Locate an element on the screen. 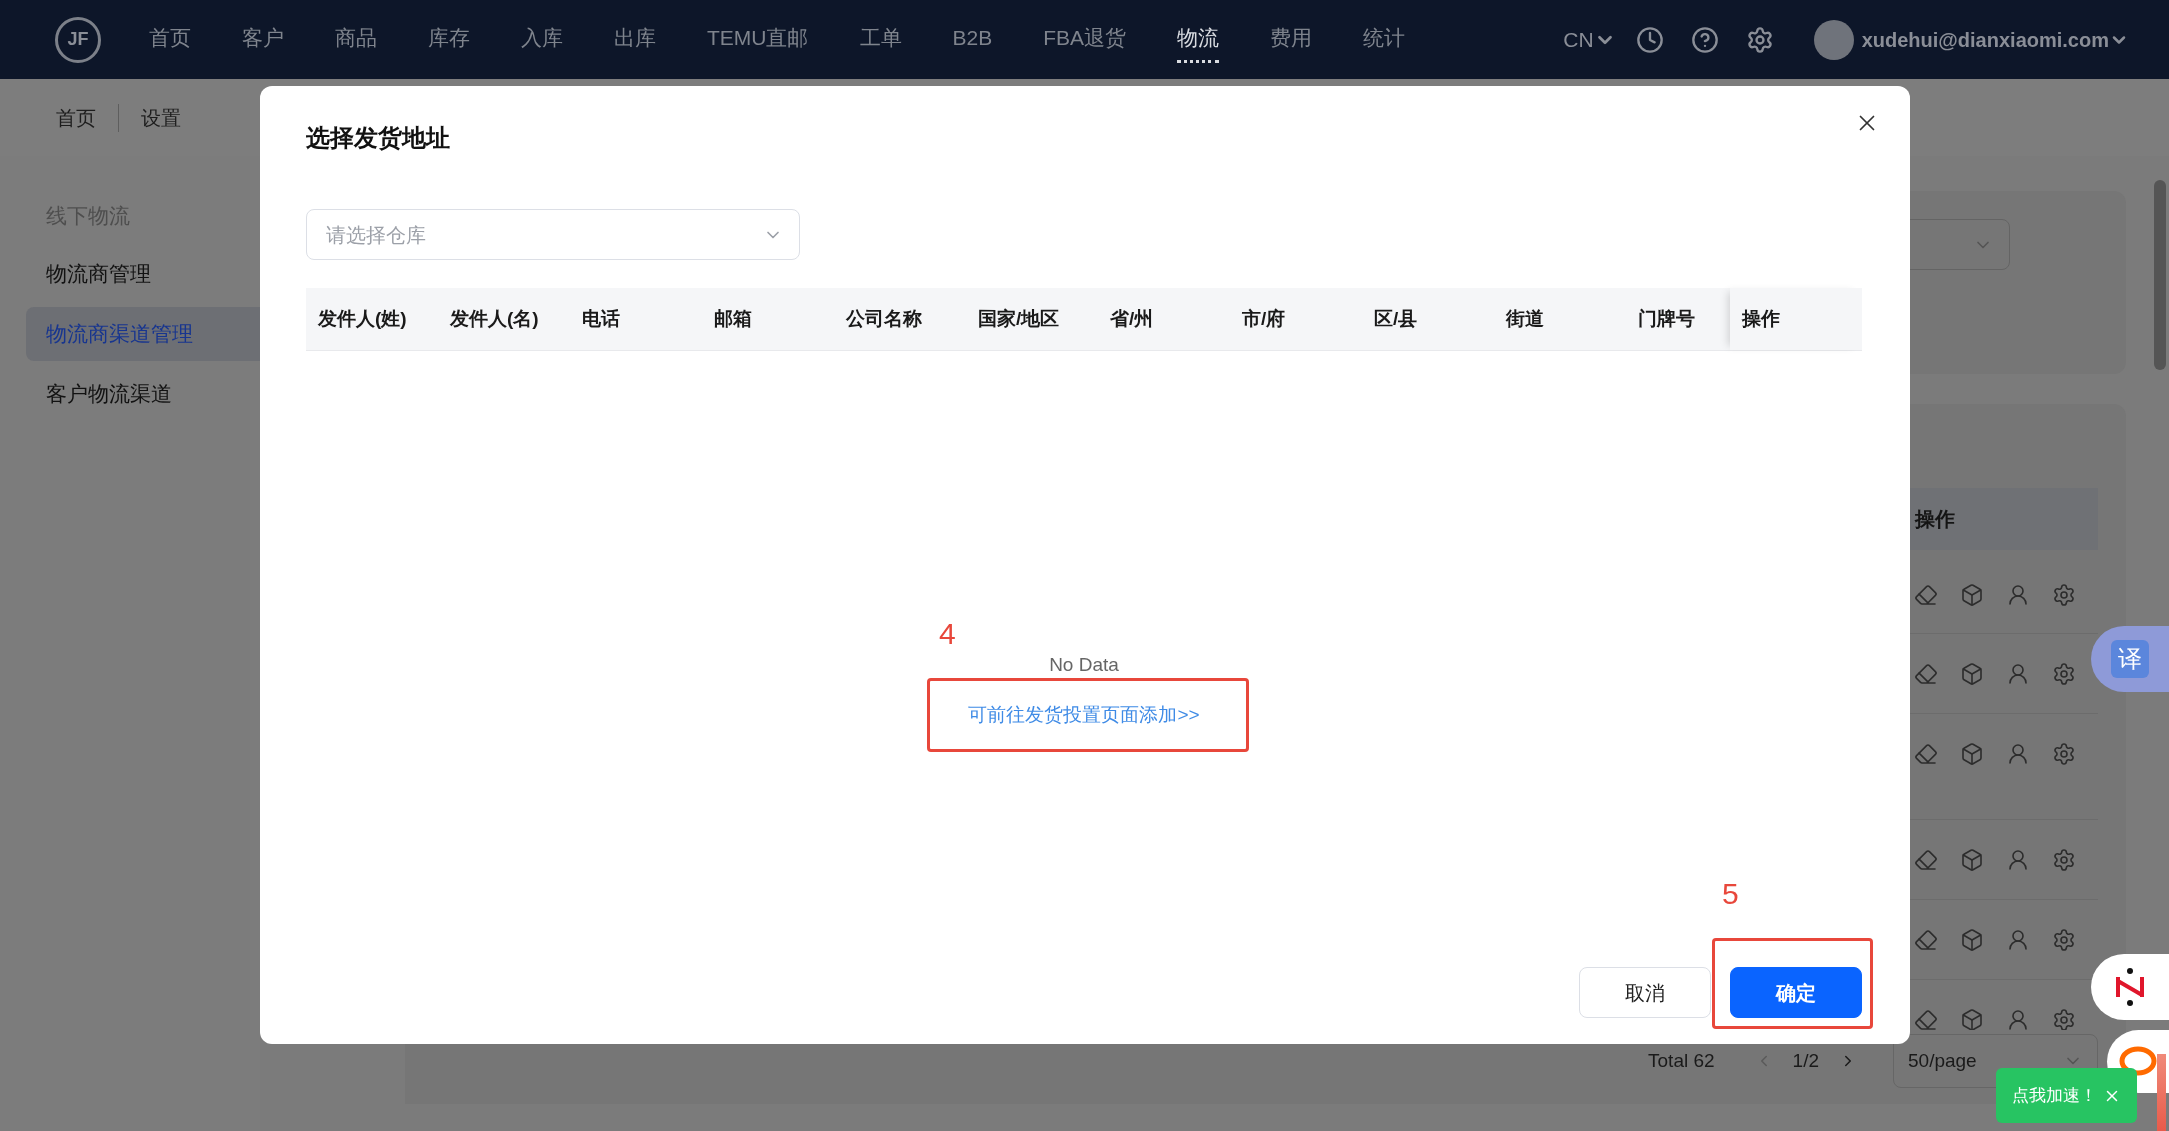  nav-item: 出库 is located at coordinates (635, 39).